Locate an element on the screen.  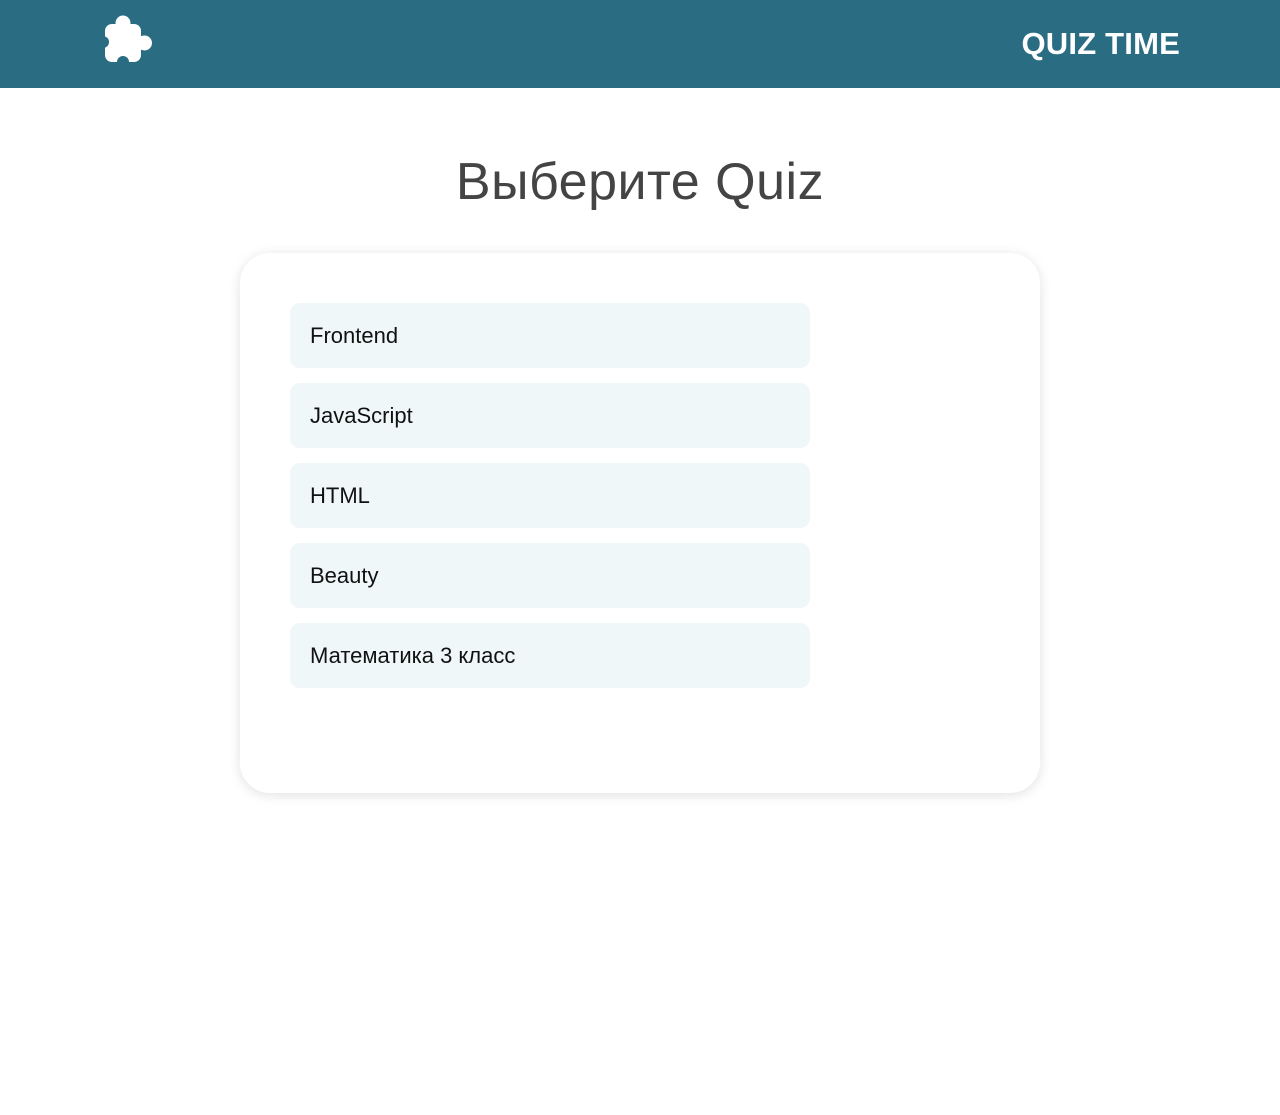
brand-title: QUIZ TIME is located at coordinates (1100, 44).